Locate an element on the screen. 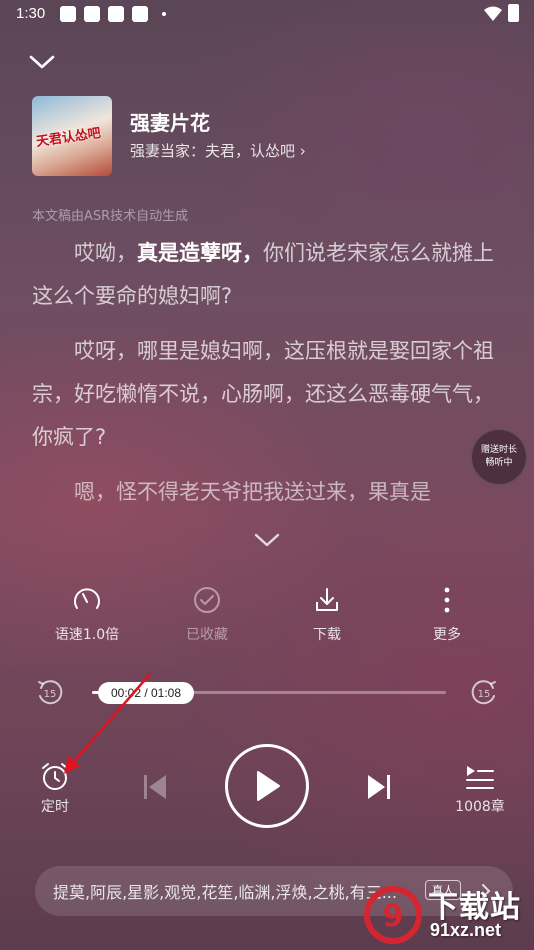 The width and height of the screenshot is (534, 950). check-circle-icon is located at coordinates (207, 600).